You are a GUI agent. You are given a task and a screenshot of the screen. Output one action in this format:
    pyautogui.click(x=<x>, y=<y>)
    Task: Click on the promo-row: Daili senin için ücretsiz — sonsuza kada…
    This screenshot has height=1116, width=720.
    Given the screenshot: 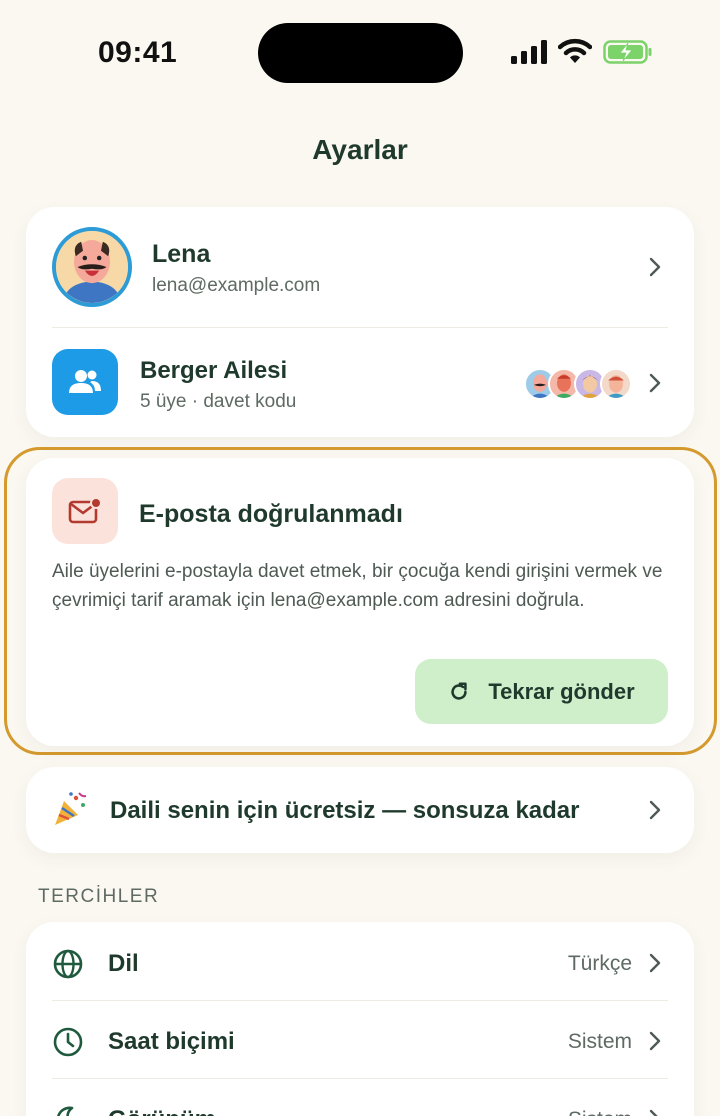 What is the action you would take?
    pyautogui.click(x=360, y=810)
    